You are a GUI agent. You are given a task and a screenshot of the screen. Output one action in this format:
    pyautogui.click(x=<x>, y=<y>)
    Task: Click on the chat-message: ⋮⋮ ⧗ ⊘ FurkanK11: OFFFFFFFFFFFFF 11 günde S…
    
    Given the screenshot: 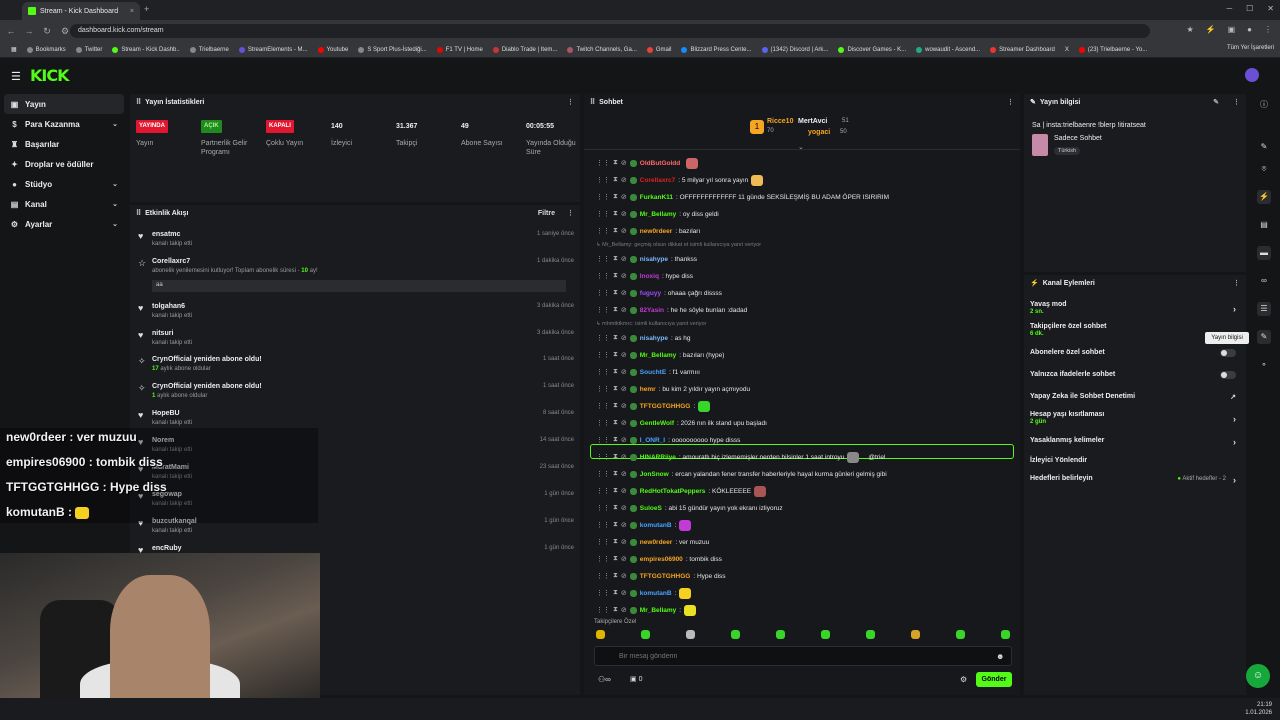 What is the action you would take?
    pyautogui.click(x=742, y=197)
    